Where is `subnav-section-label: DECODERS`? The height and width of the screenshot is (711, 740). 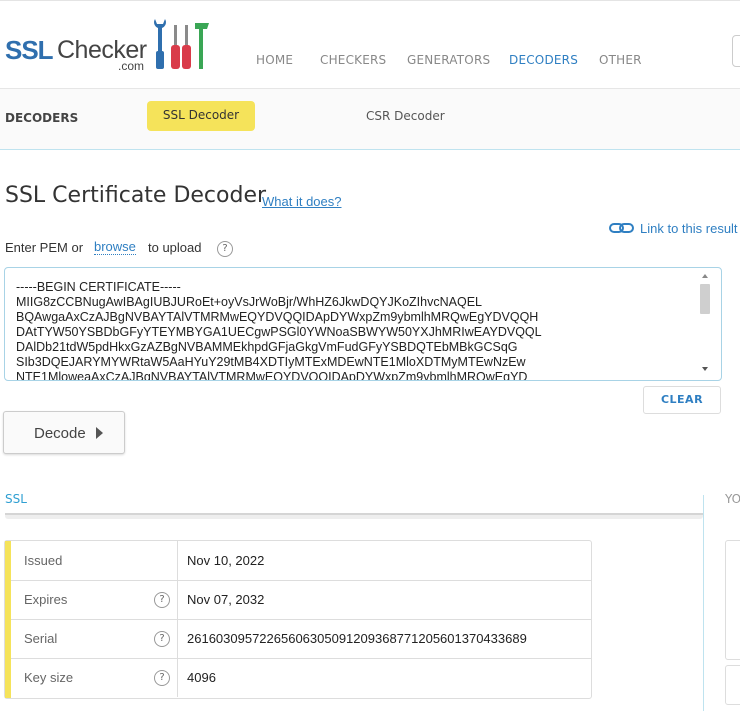 subnav-section-label: DECODERS is located at coordinates (42, 118).